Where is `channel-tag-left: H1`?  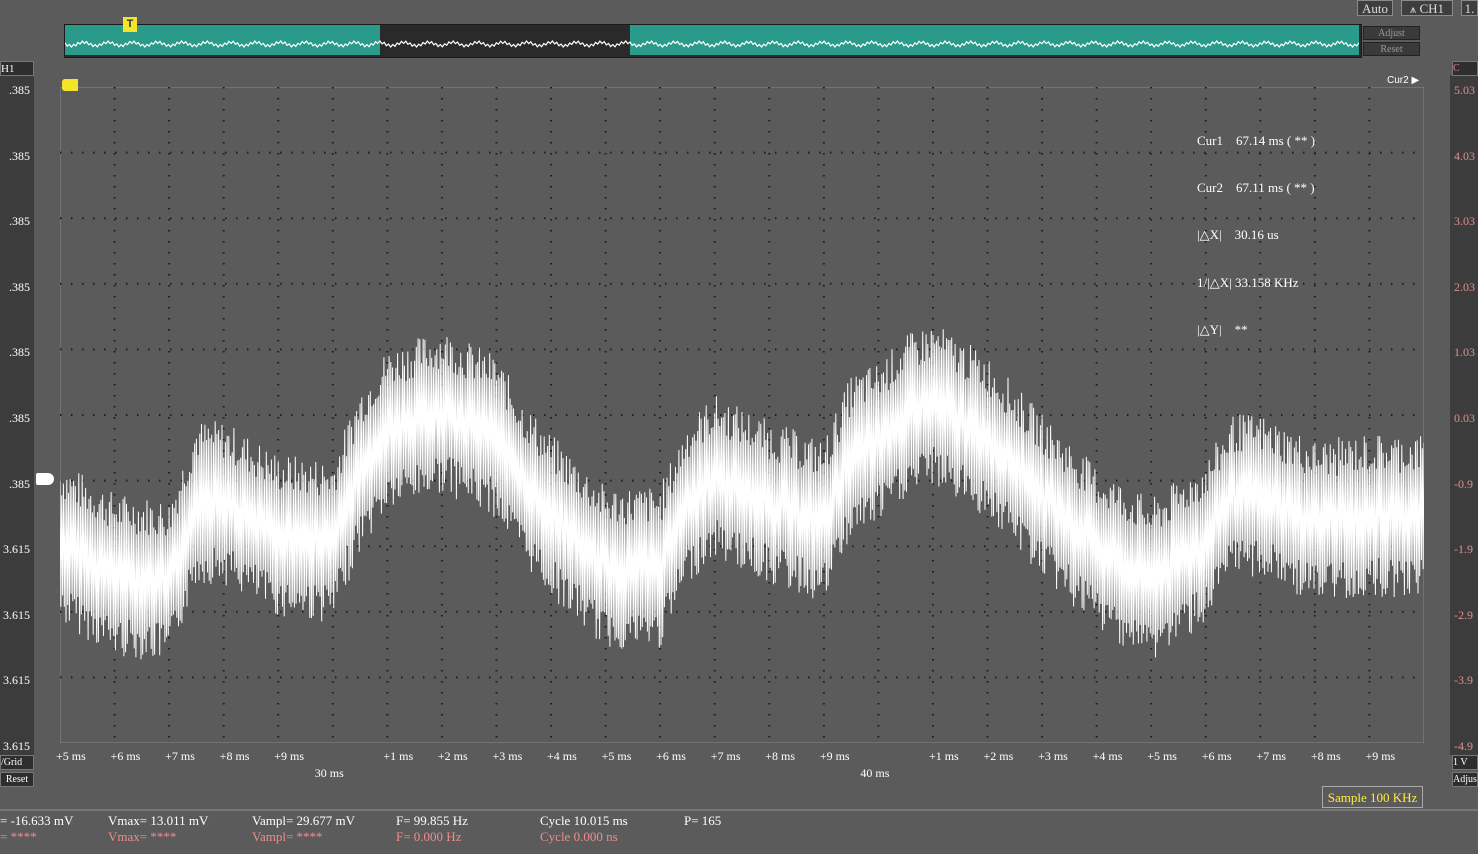 channel-tag-left: H1 is located at coordinates (17, 68).